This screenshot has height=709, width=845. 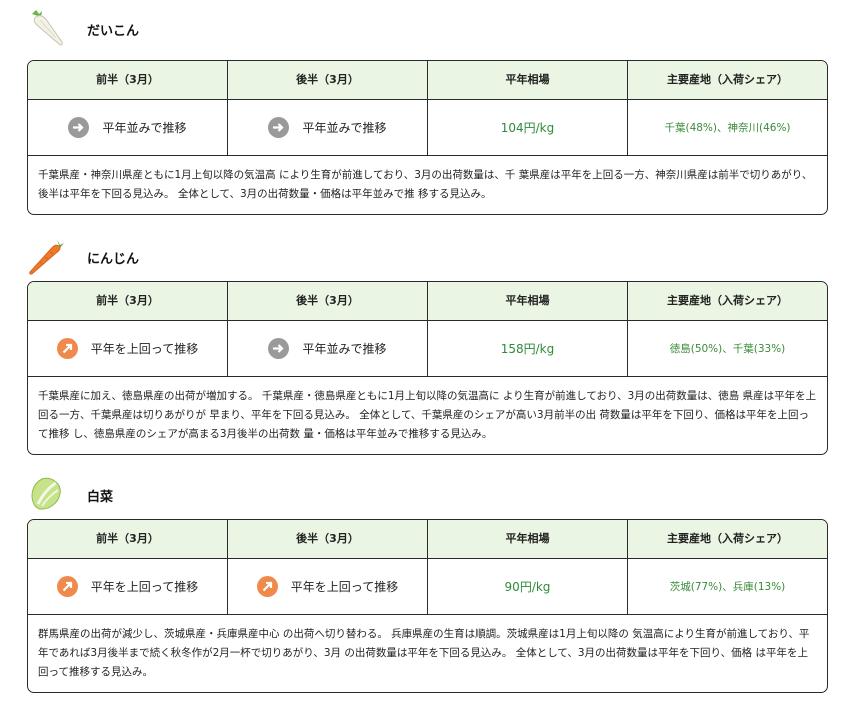 I want to click on origins-value: 茨城(77%)、兵庫(13%), so click(x=727, y=587).